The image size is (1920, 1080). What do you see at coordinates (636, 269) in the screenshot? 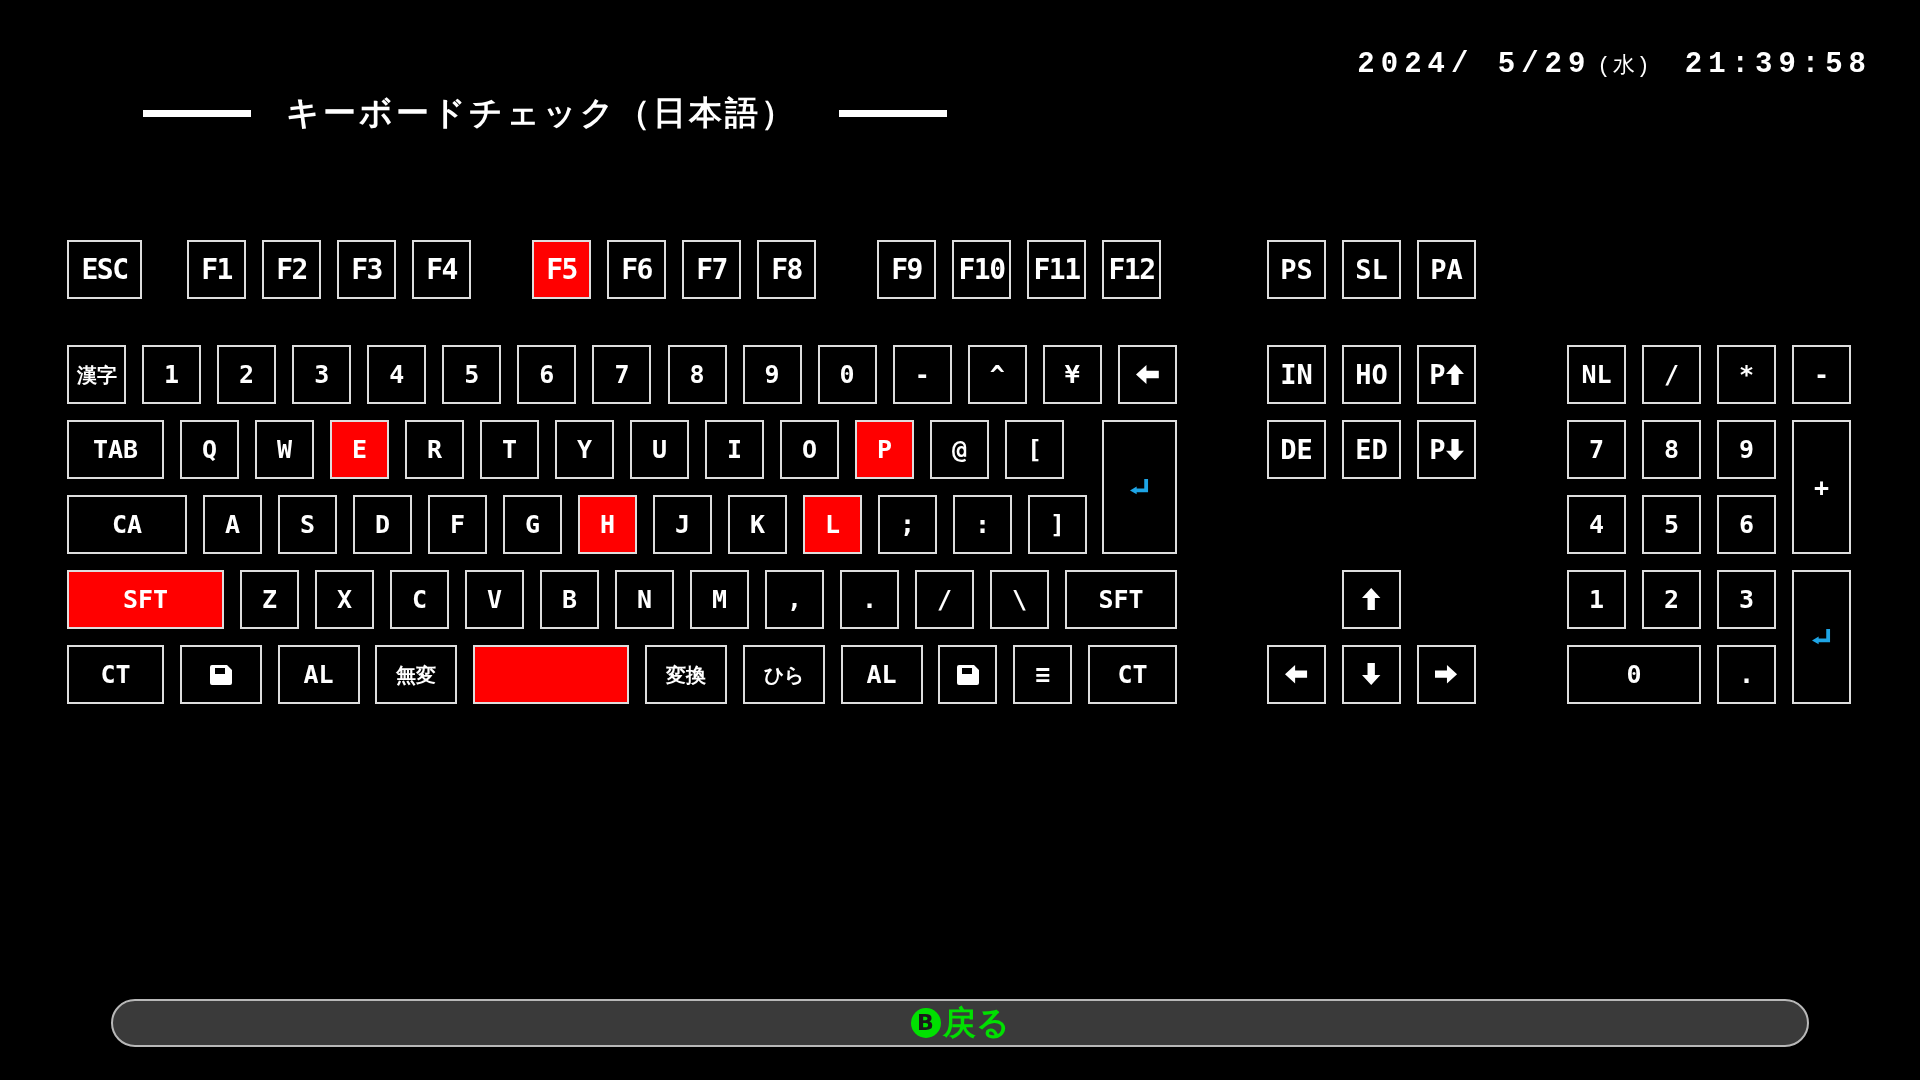
I see `keyboard-key: F6` at bounding box center [636, 269].